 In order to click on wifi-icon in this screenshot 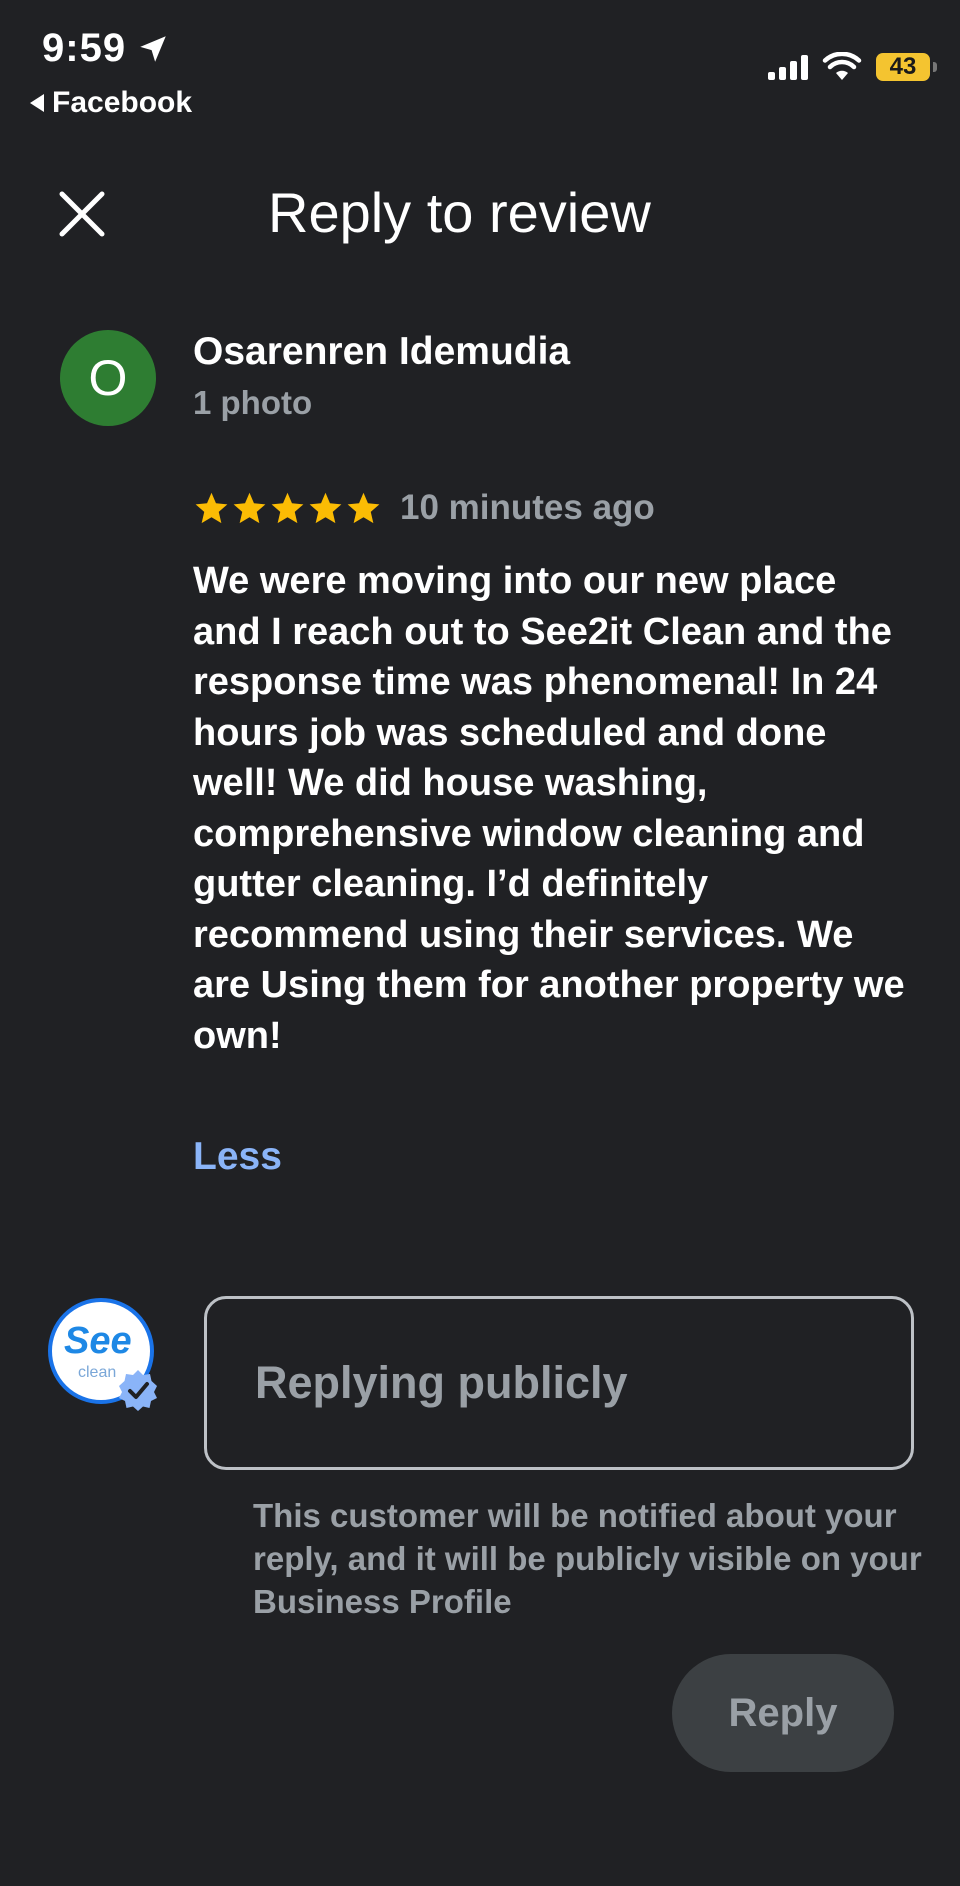, I will do `click(842, 66)`.